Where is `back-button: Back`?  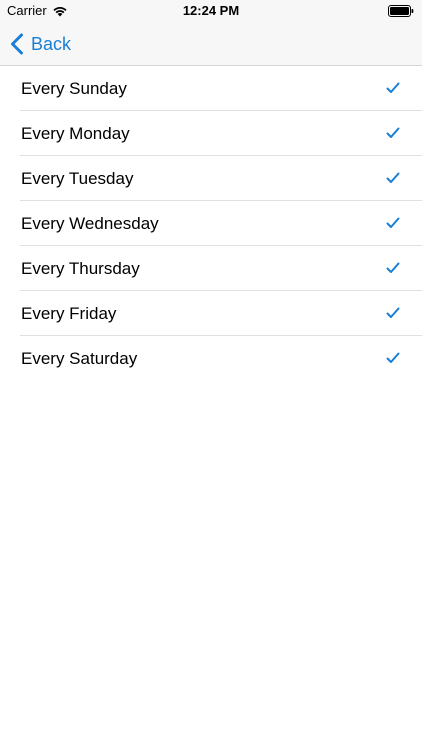
back-button: Back is located at coordinates (40, 44).